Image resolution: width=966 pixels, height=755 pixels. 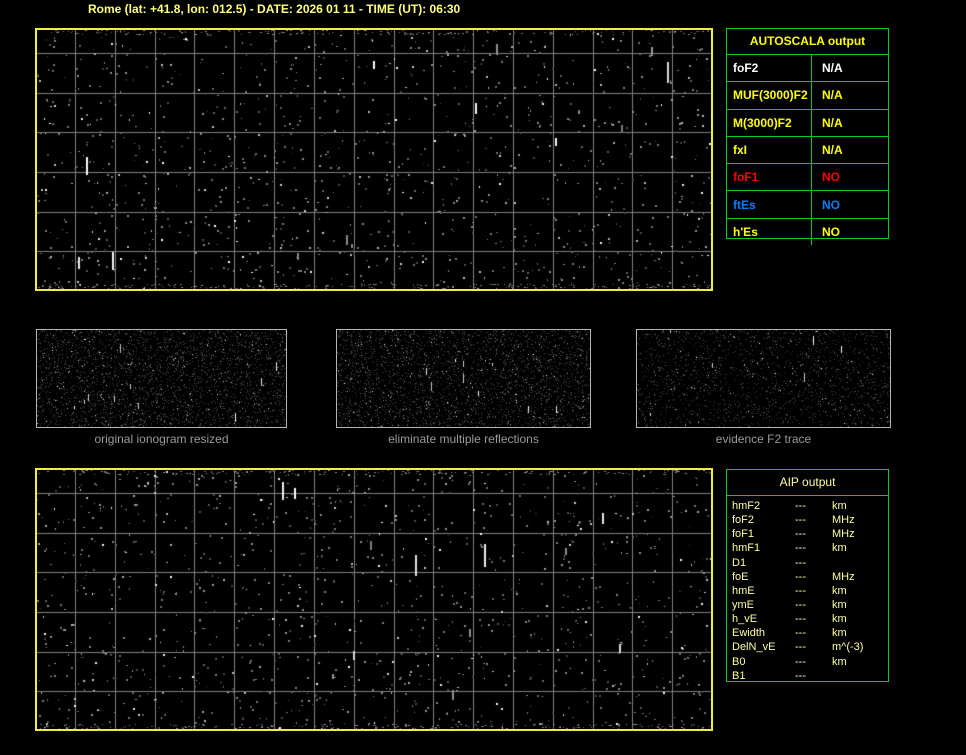 I want to click on aip-row: foE --- MHz, so click(x=807, y=577).